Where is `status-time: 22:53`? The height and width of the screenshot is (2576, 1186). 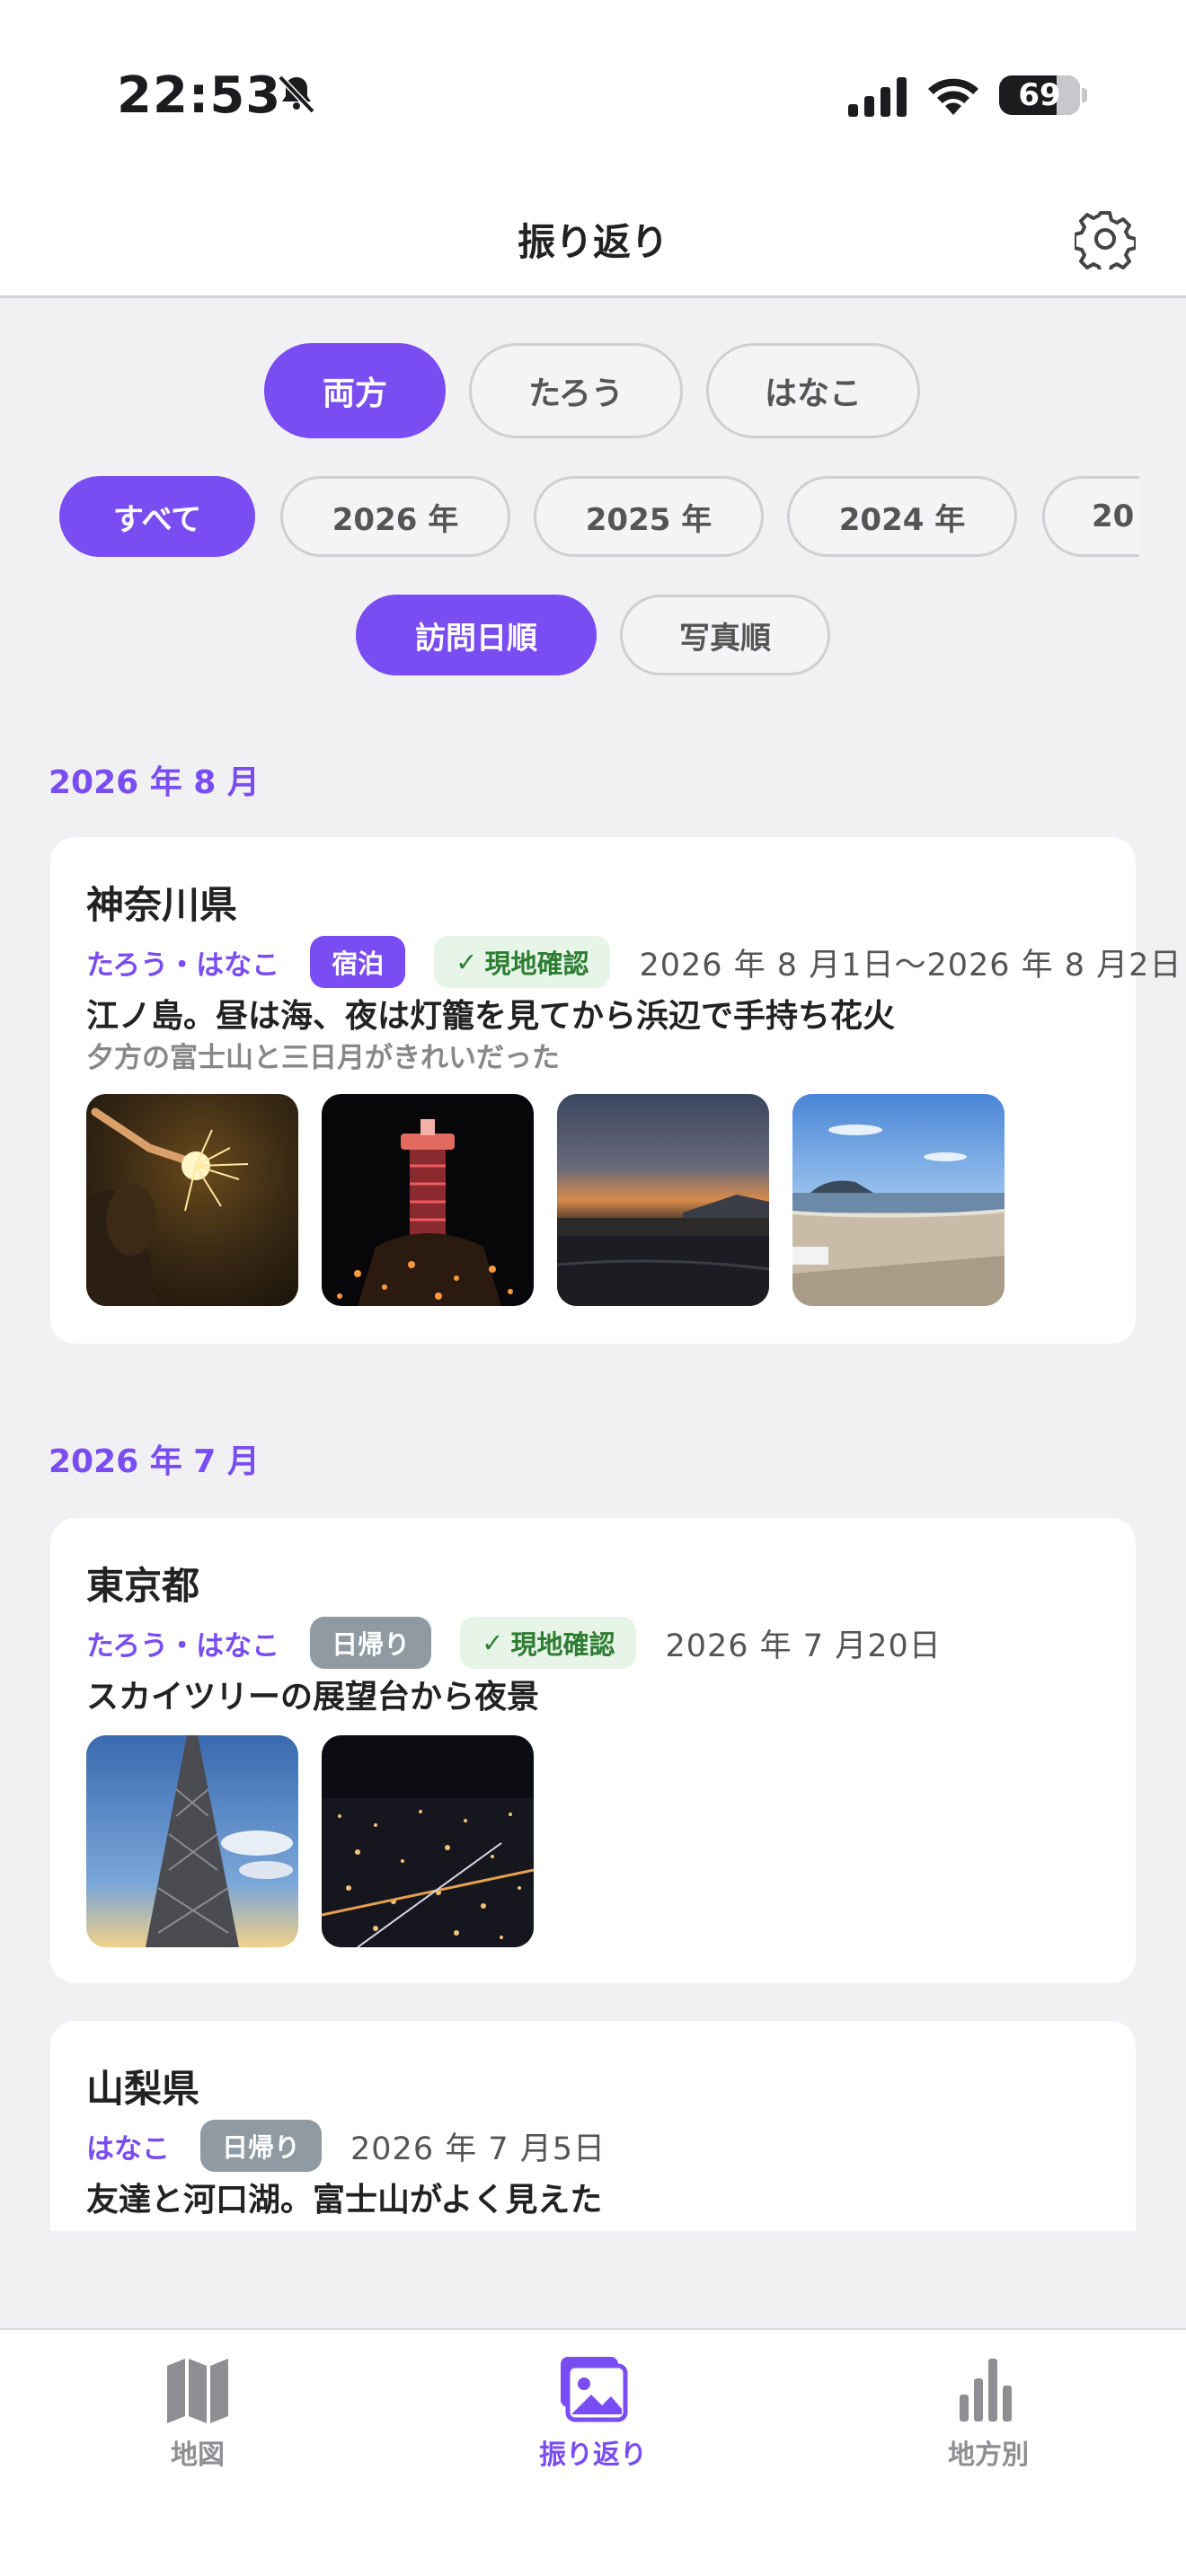
status-time: 22:53 is located at coordinates (199, 95).